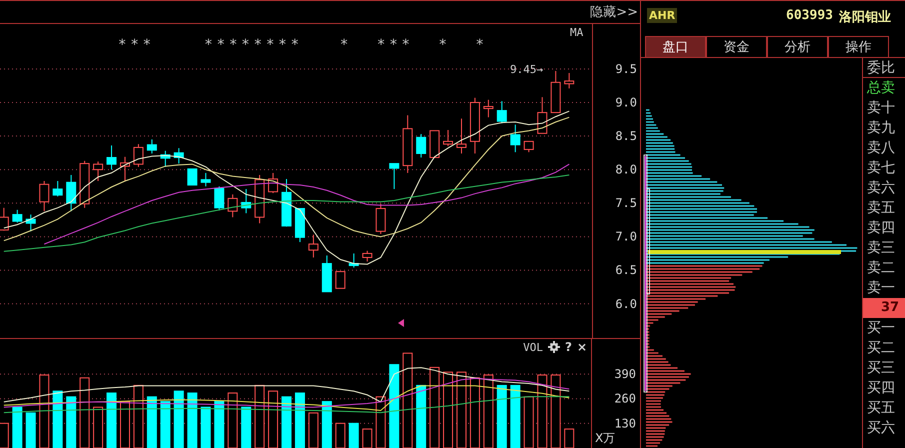 The image size is (905, 448). Describe the element at coordinates (625, 423) in the screenshot. I see `volume-axis-label: 130` at that location.